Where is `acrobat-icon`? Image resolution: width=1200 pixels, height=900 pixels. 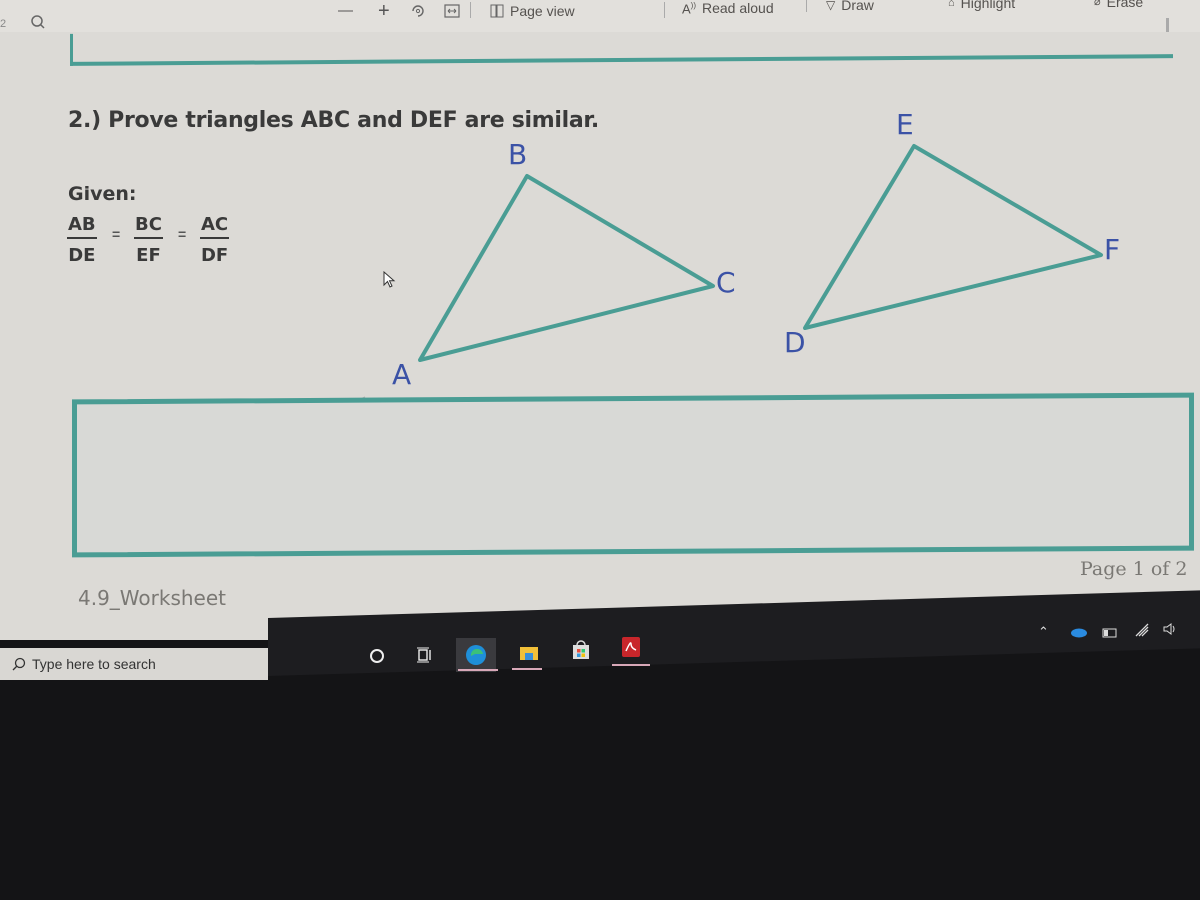 acrobat-icon is located at coordinates (631, 647).